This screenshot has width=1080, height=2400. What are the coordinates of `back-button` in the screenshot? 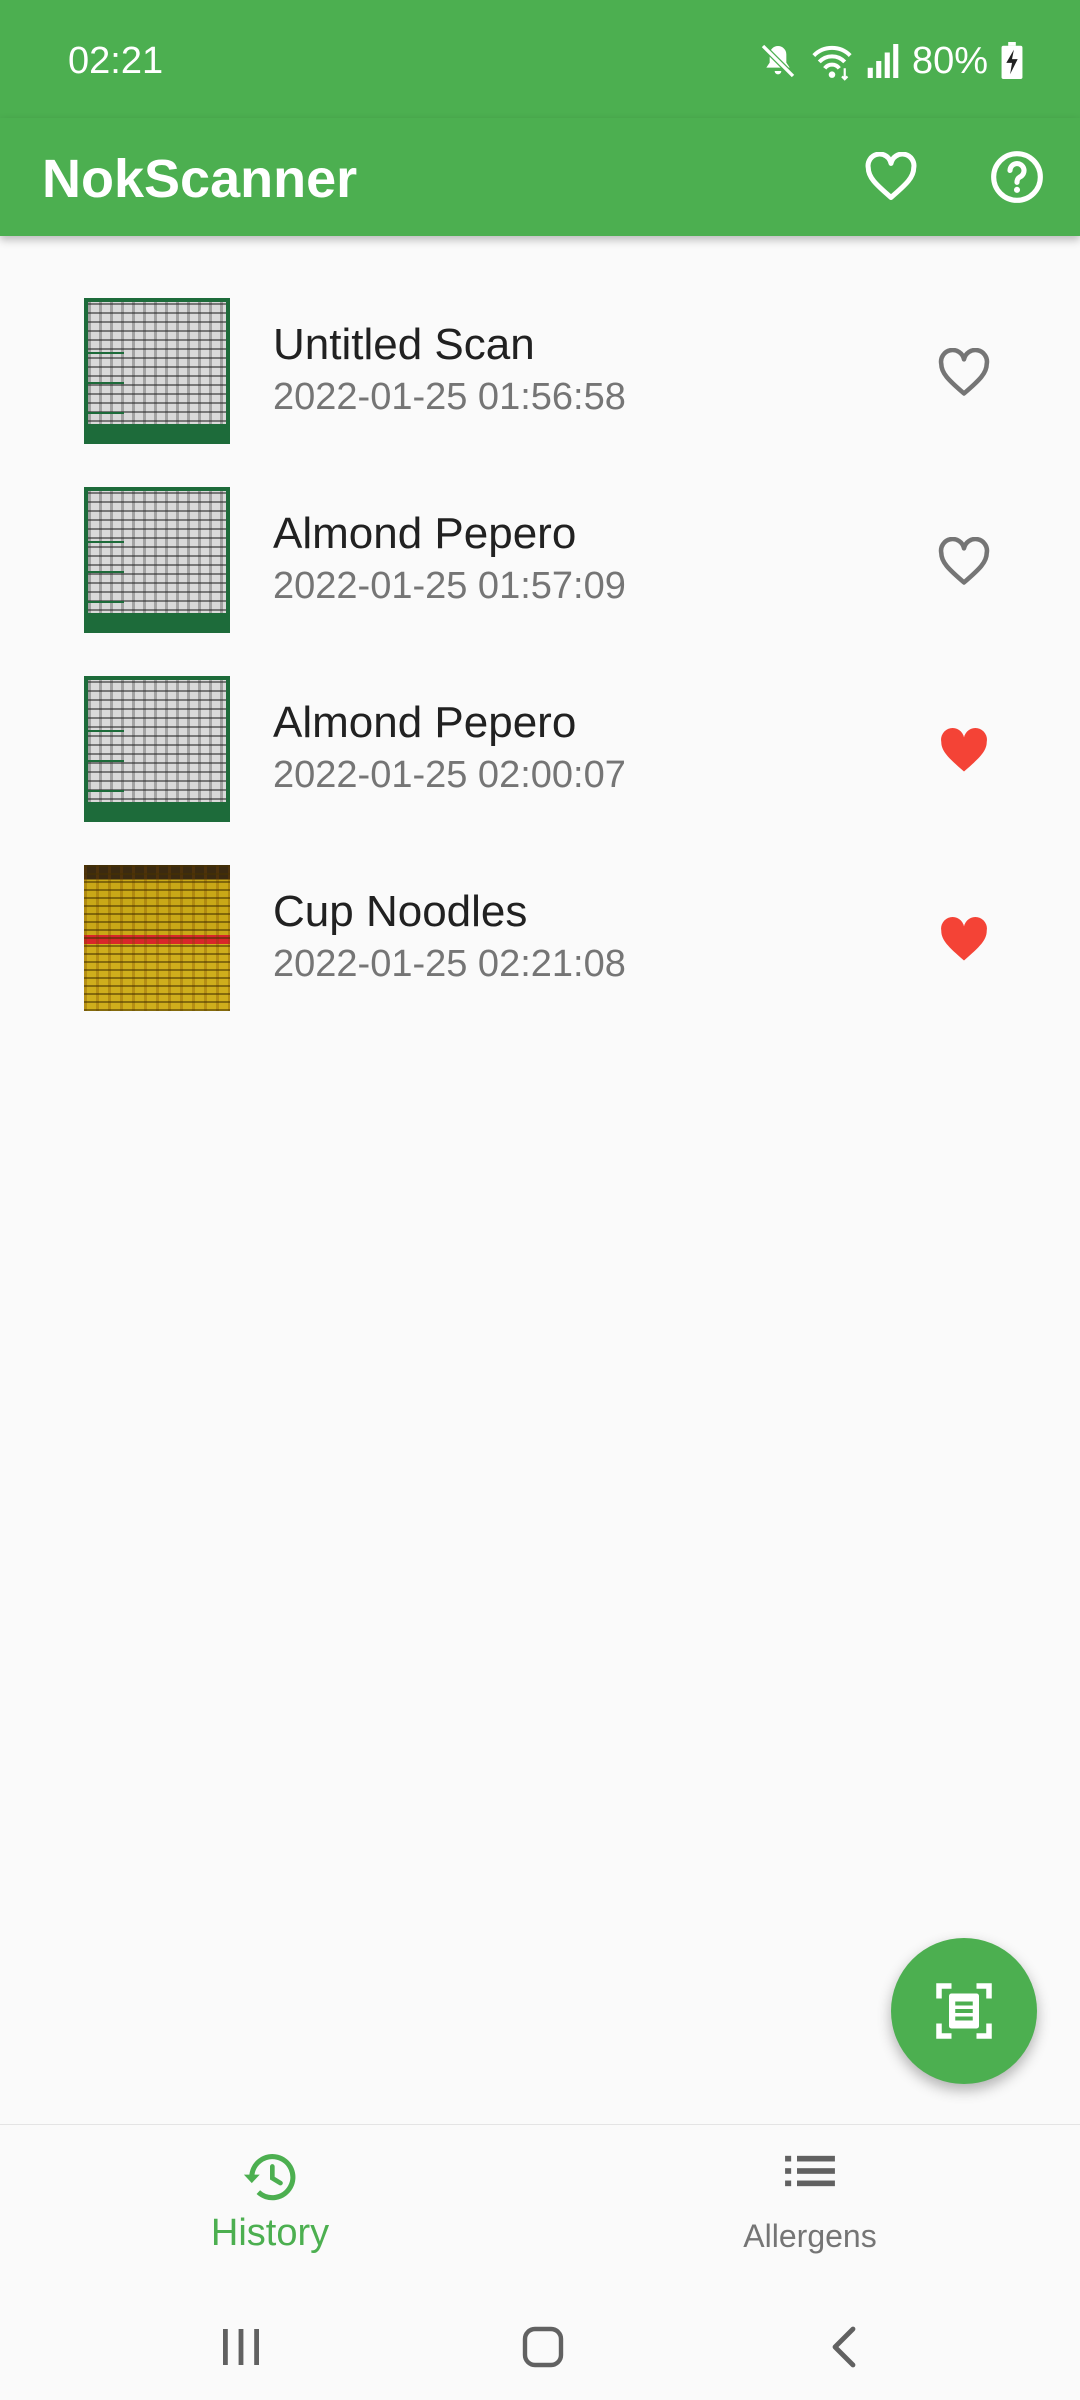 It's located at (845, 2347).